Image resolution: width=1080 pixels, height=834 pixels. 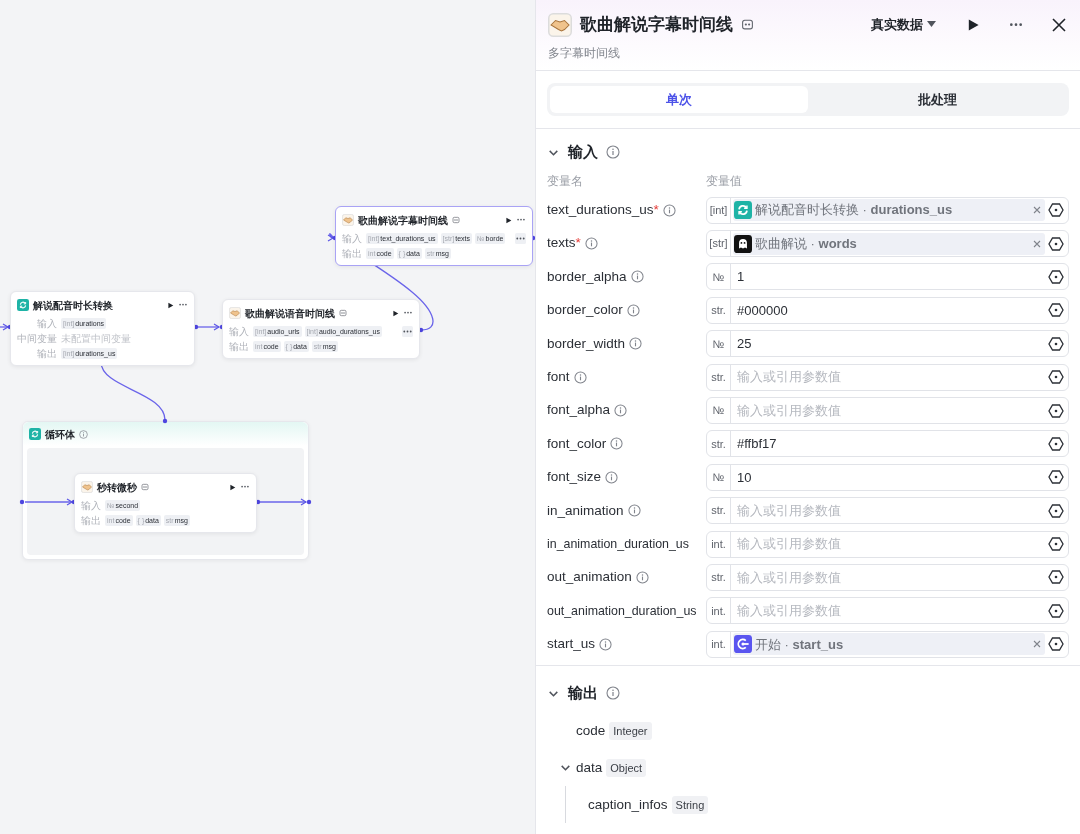 I want to click on value-input: #000000, so click(x=889, y=310).